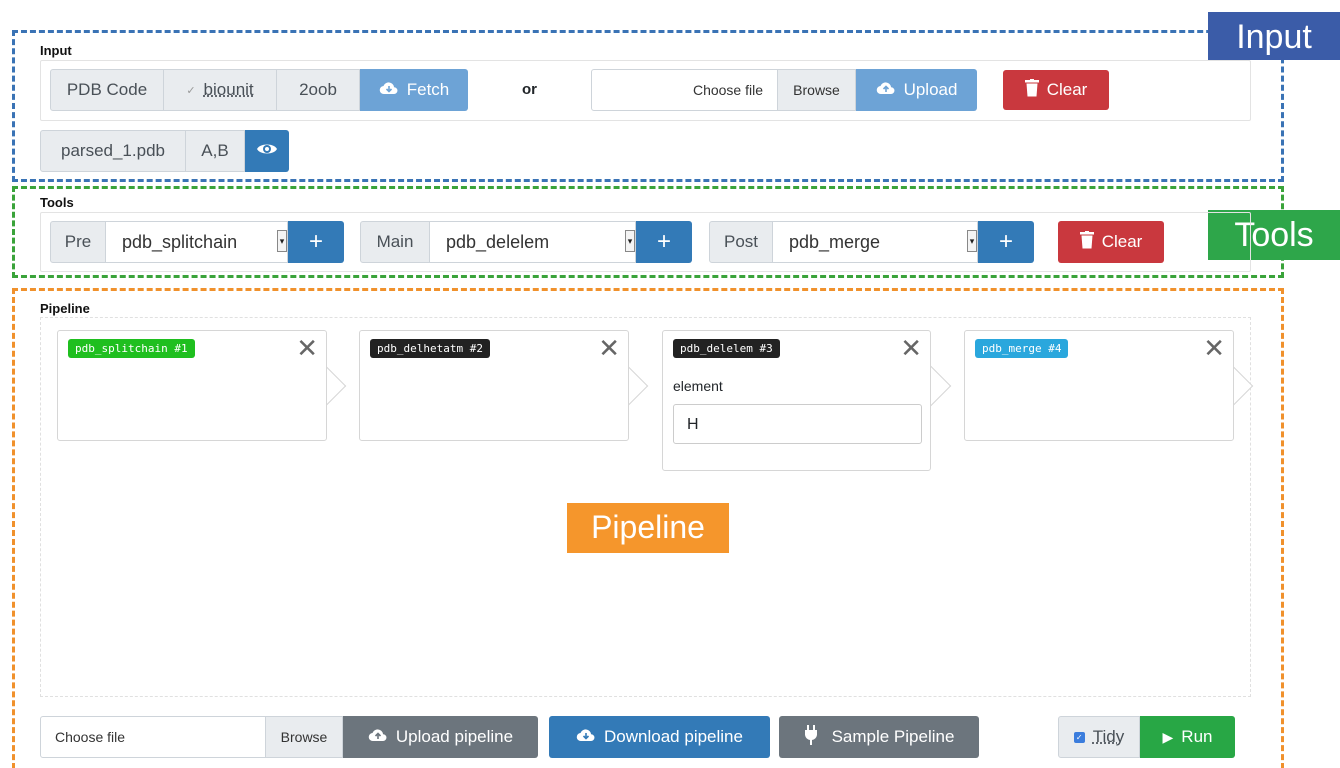 The height and width of the screenshot is (768, 1340). I want to click on or-label: or, so click(529, 89).